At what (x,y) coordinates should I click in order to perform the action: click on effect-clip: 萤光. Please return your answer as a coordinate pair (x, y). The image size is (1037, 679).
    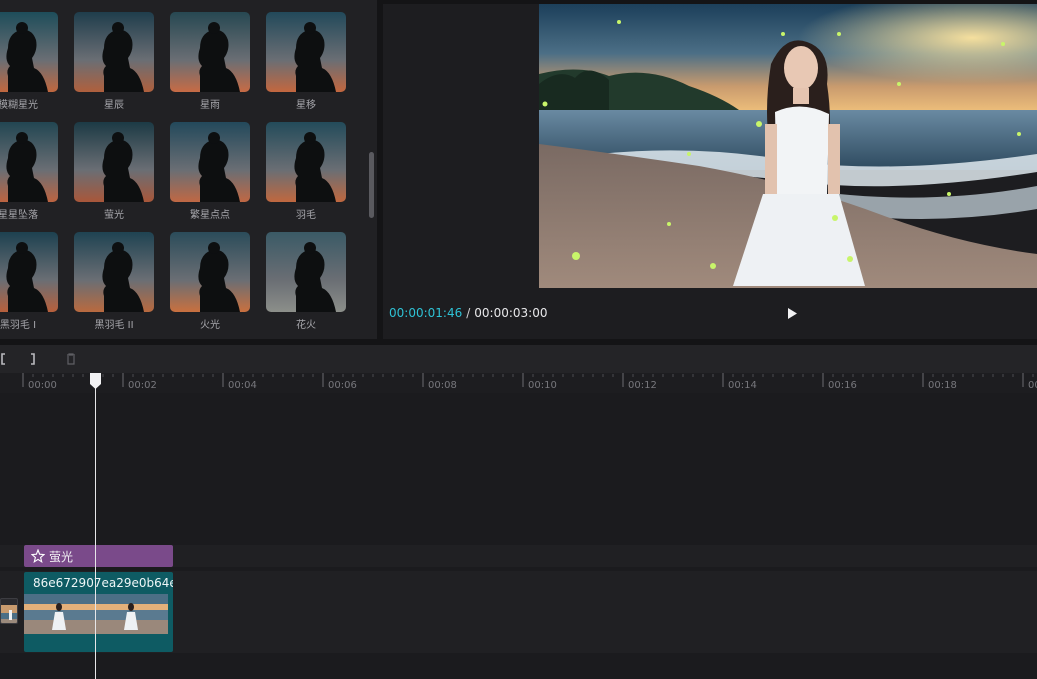
    Looking at the image, I should click on (98, 556).